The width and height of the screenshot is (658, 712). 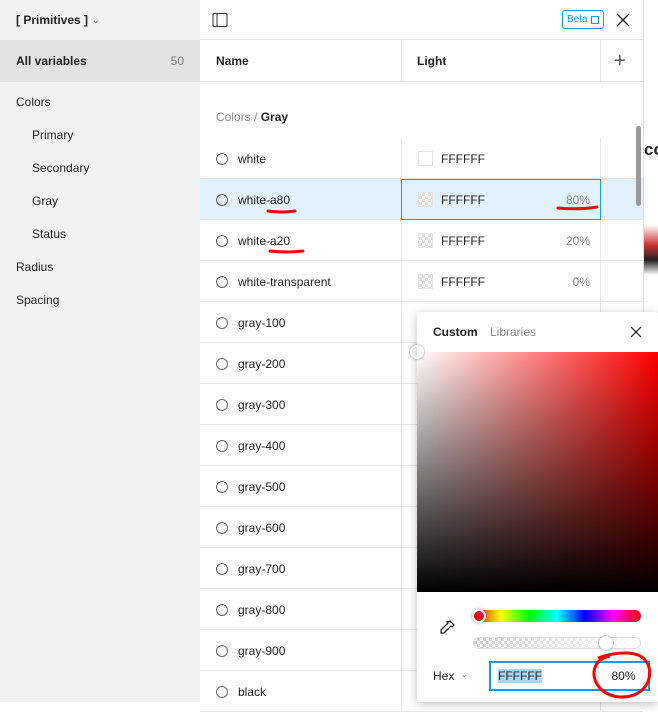 I want to click on variable-name-cell: gray-400, so click(x=250, y=445).